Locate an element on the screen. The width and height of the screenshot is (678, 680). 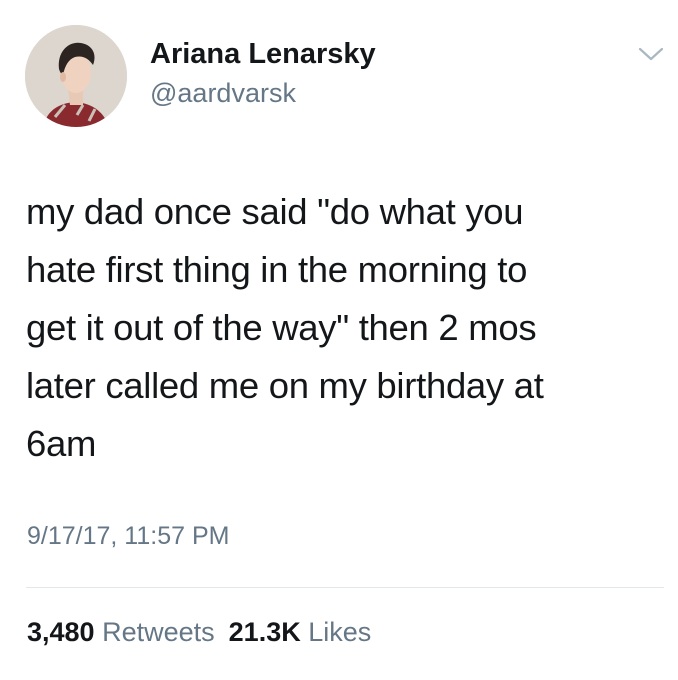
tweet-stats: 3,480 Retweets 21.3K Likes is located at coordinates (206, 632).